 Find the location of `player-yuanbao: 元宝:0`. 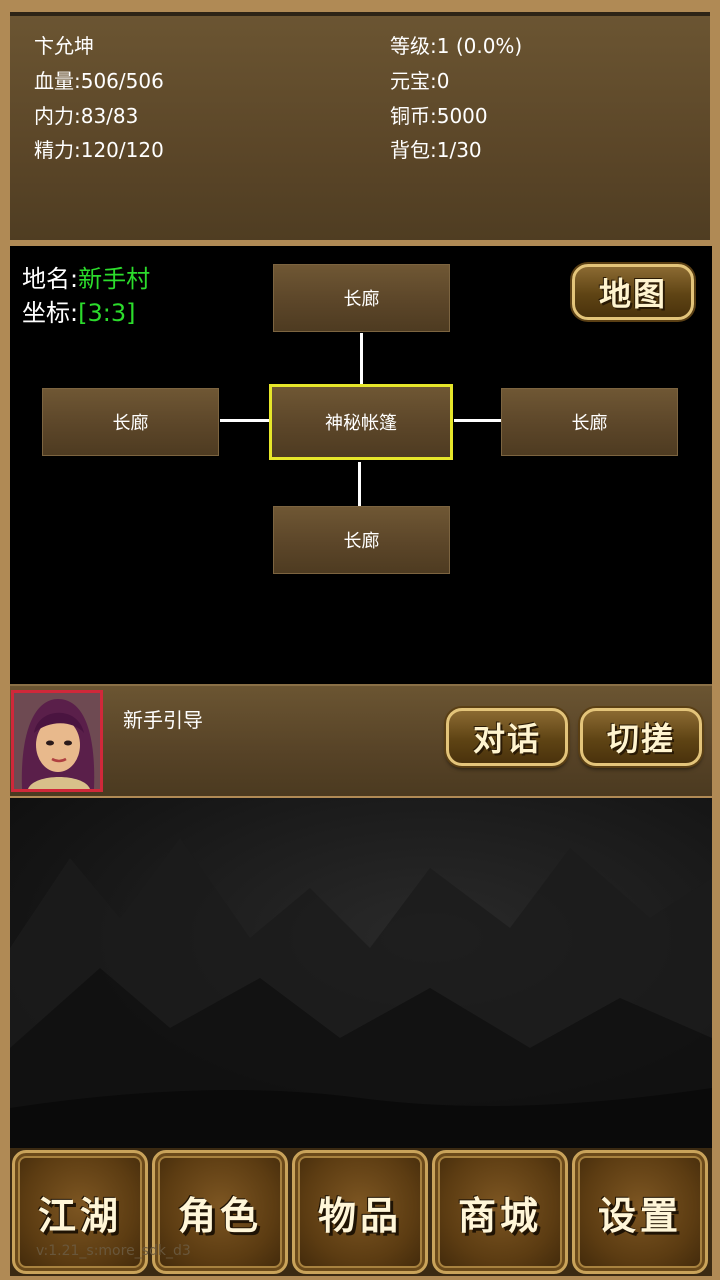

player-yuanbao: 元宝:0 is located at coordinates (420, 81).